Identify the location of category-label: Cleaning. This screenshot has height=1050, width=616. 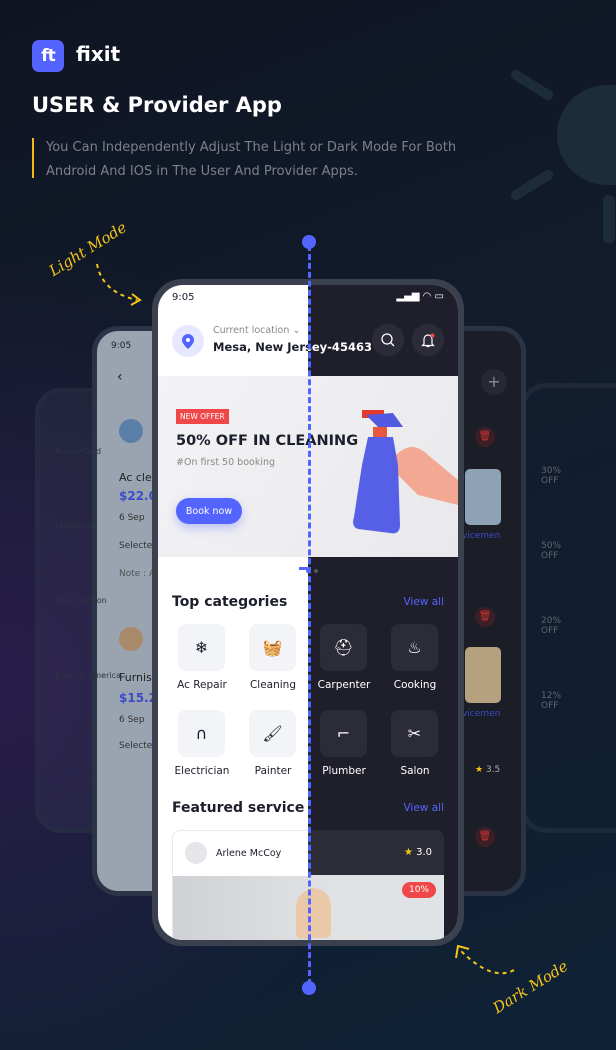
(273, 685).